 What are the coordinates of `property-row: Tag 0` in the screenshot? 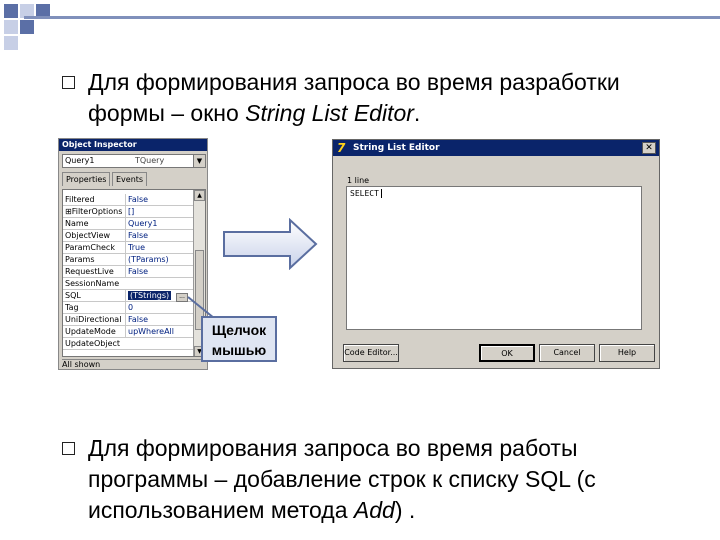 It's located at (128, 308).